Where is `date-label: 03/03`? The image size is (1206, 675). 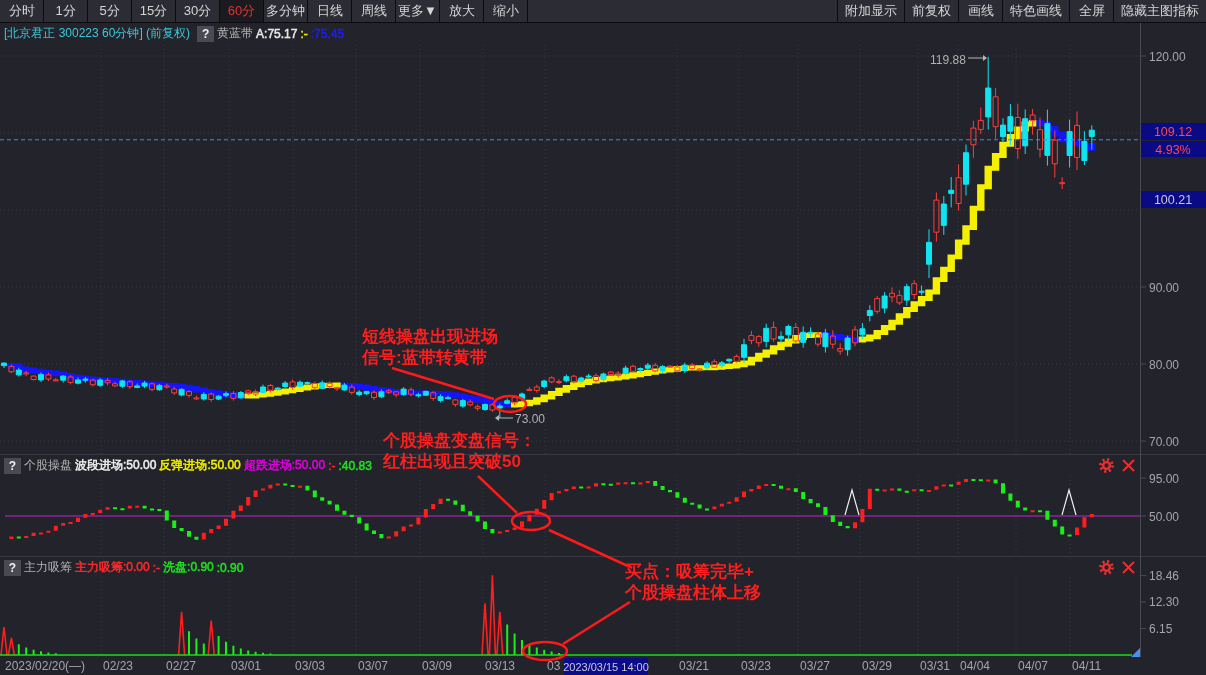 date-label: 03/03 is located at coordinates (310, 666).